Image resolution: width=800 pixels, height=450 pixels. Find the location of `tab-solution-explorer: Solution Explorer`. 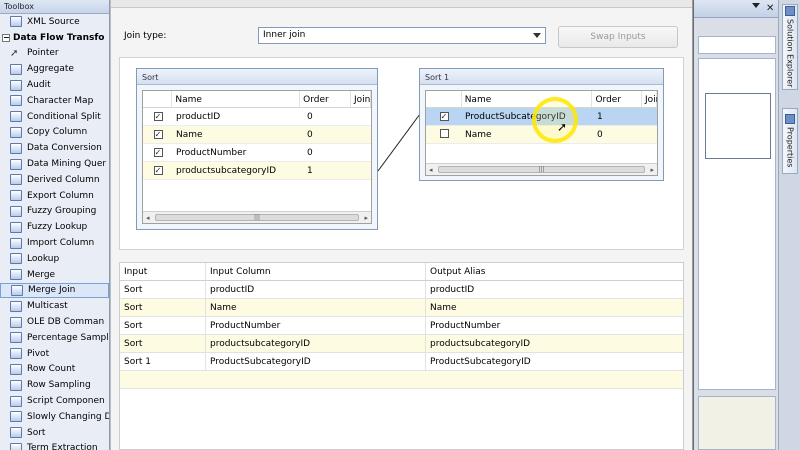

tab-solution-explorer: Solution Explorer is located at coordinates (790, 47).